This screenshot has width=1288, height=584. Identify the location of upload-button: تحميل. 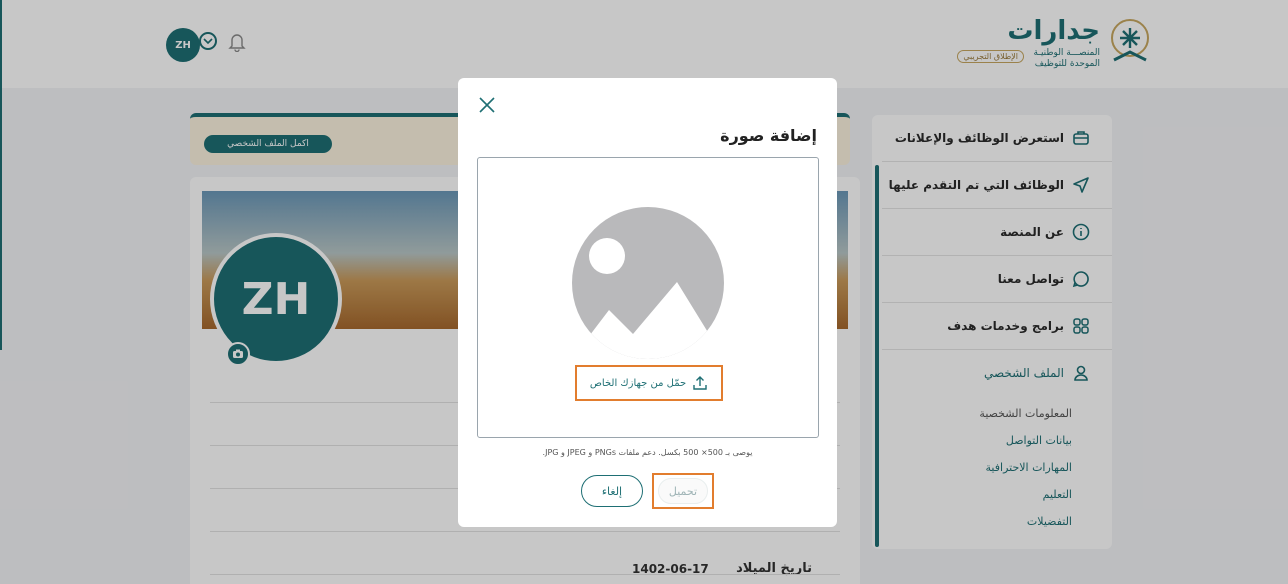
(683, 491).